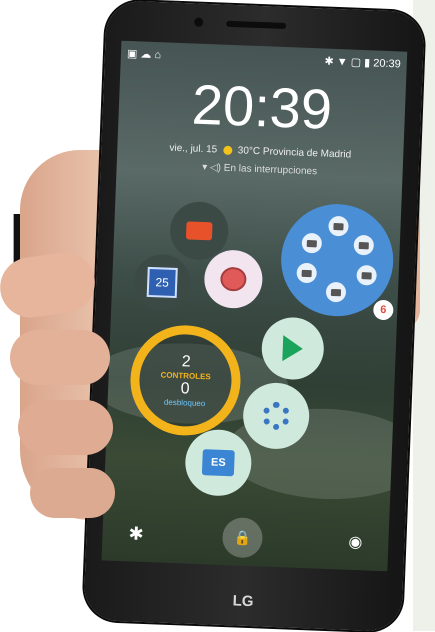 Image resolution: width=435 pixels, height=632 pixels. What do you see at coordinates (276, 416) in the screenshot?
I see `gear-icon` at bounding box center [276, 416].